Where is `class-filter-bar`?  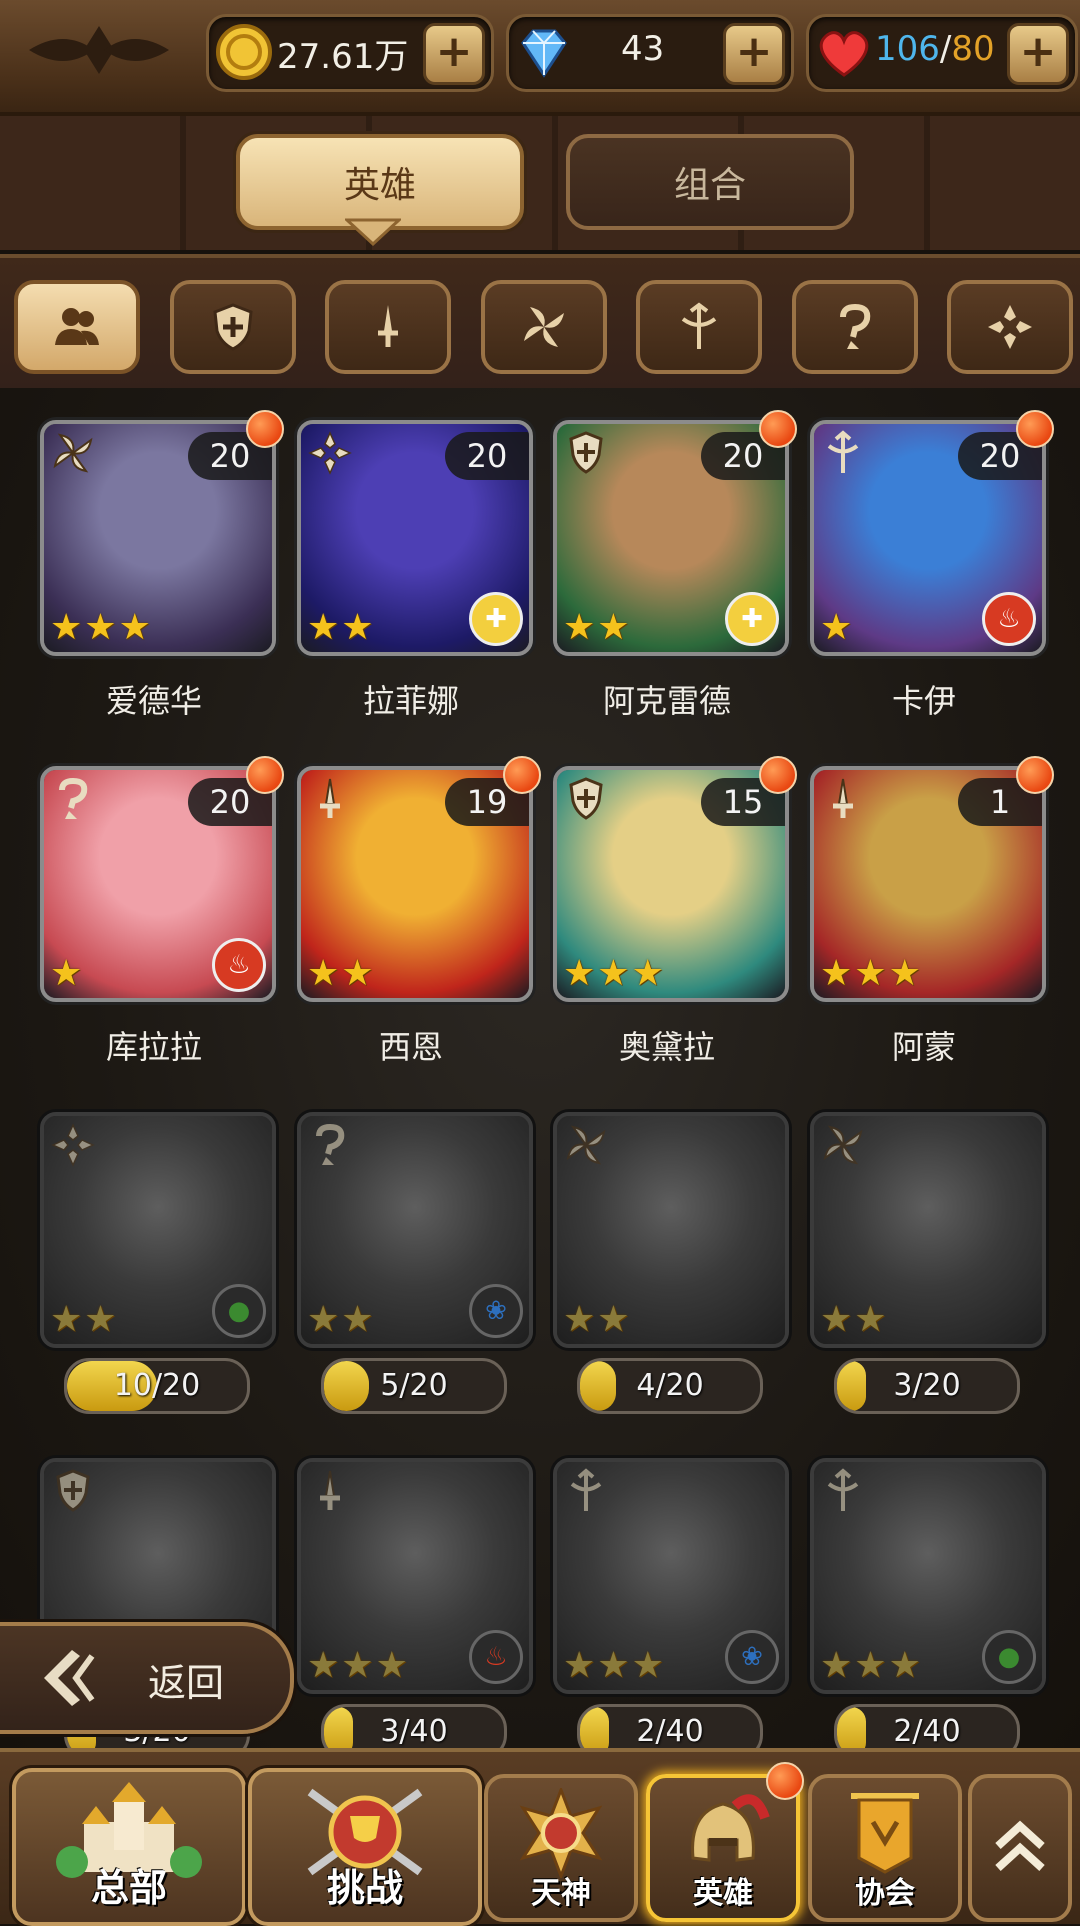
class-filter-bar is located at coordinates (540, 323).